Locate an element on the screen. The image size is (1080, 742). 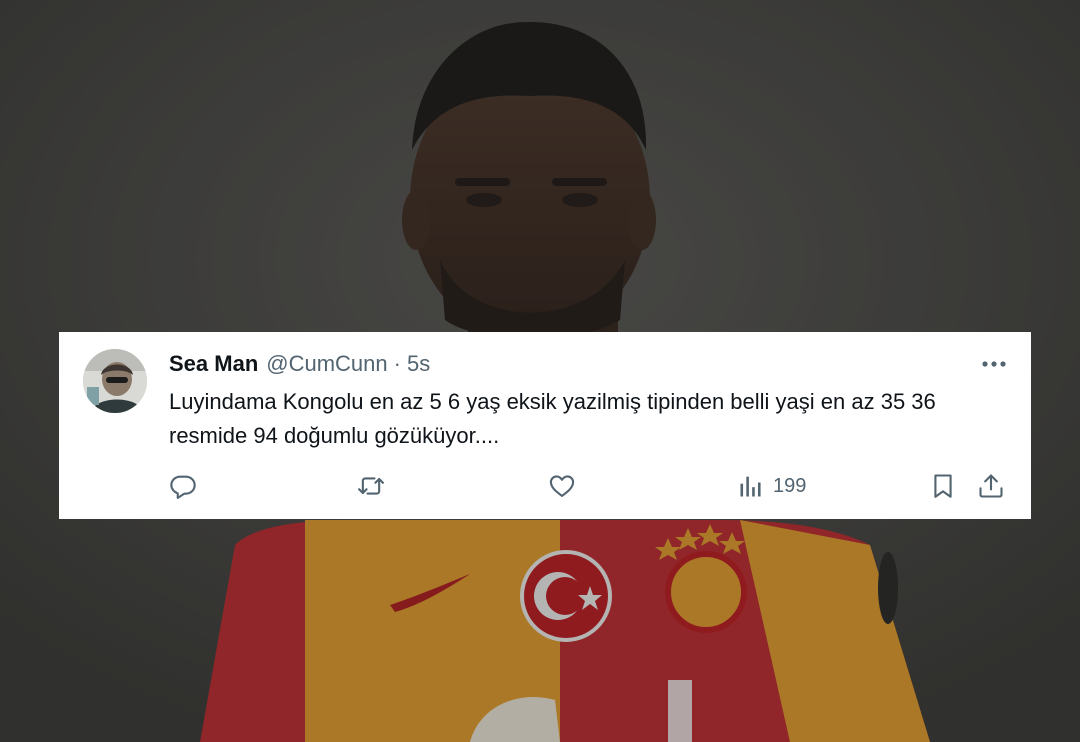
avatar is located at coordinates (115, 381).